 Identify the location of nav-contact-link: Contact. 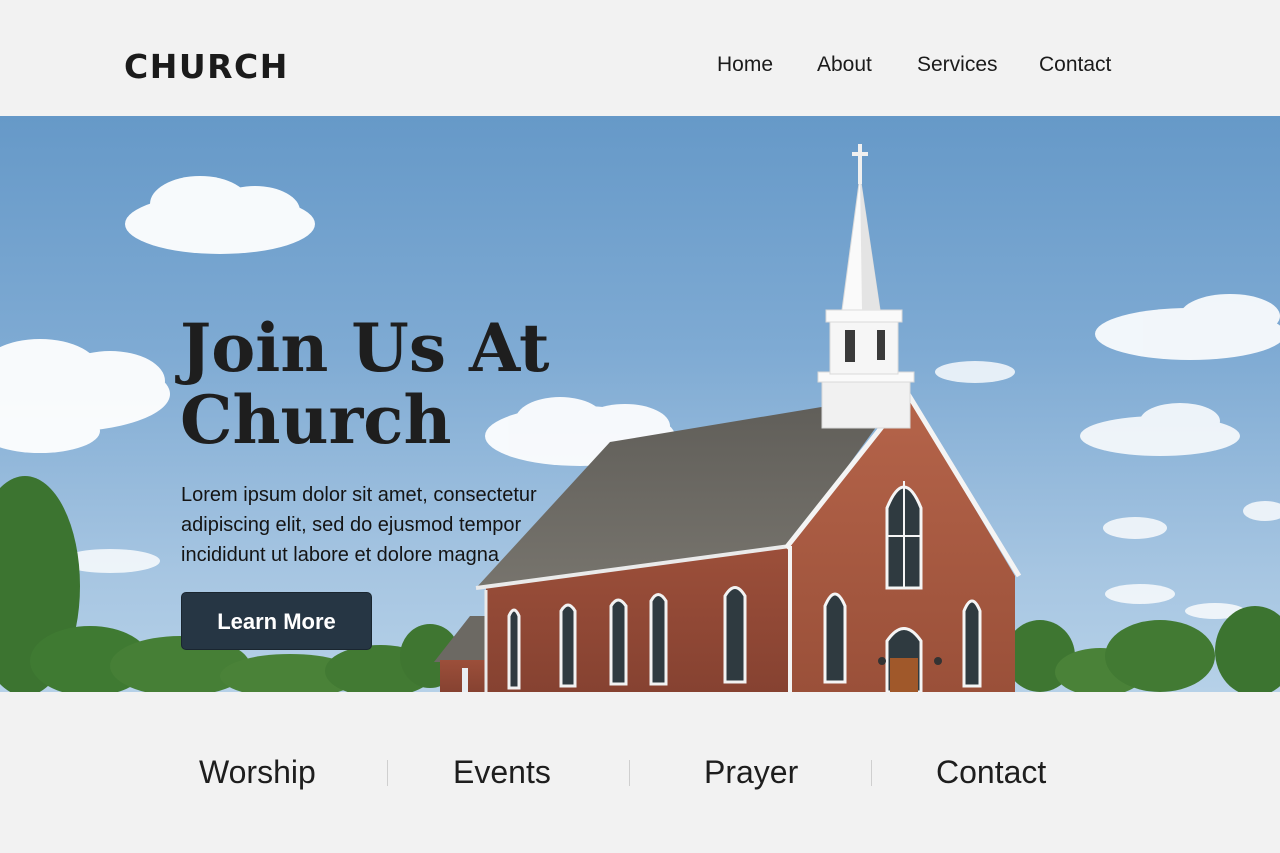
(1075, 64).